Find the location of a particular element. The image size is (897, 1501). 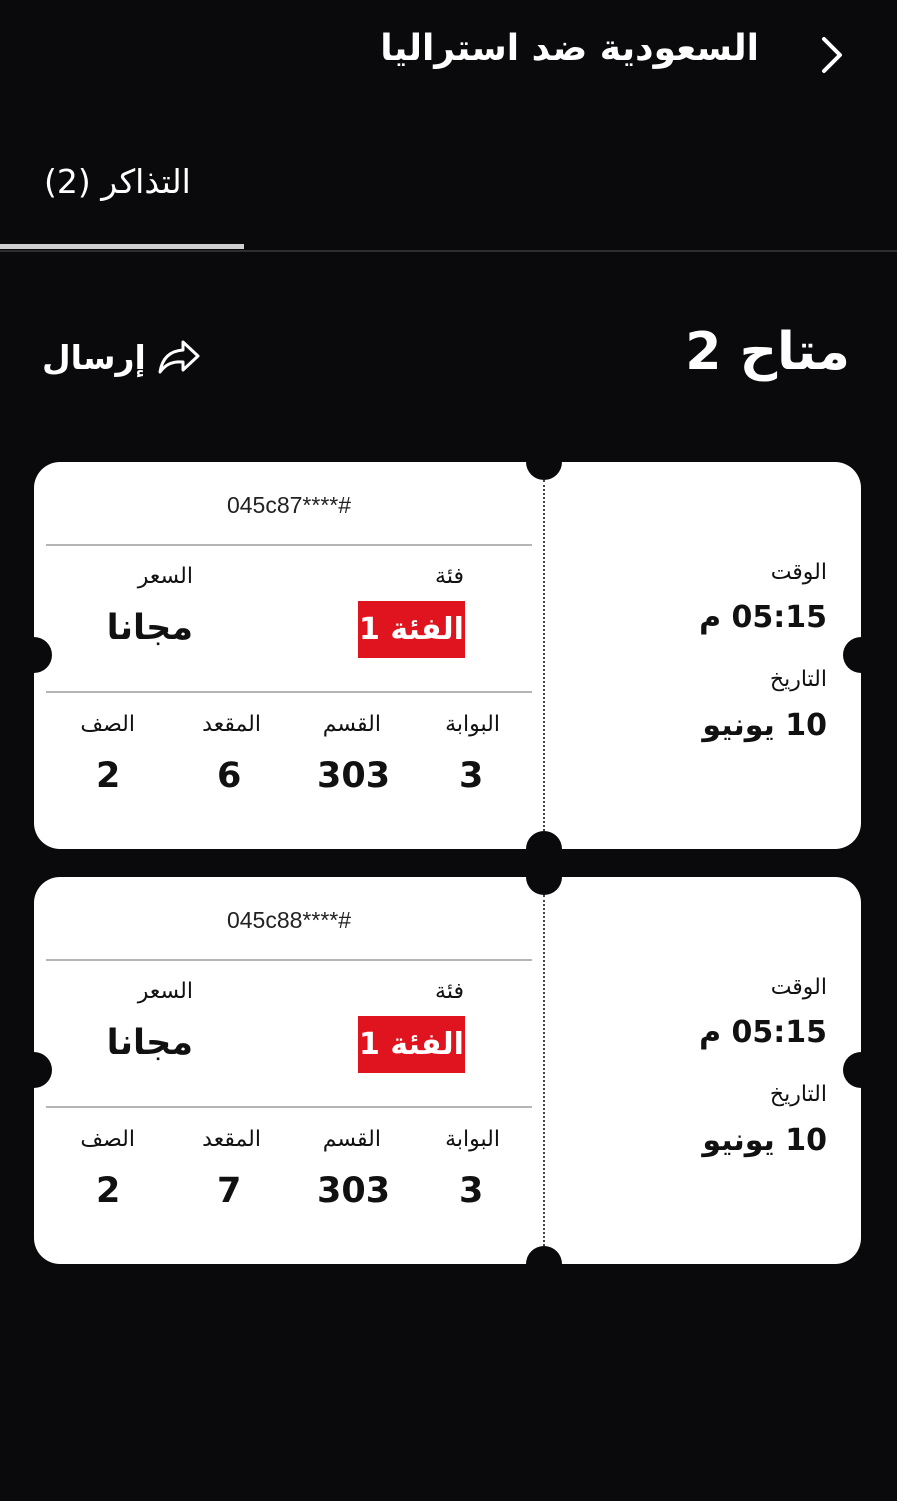

chevron-right-icon is located at coordinates (832, 55).